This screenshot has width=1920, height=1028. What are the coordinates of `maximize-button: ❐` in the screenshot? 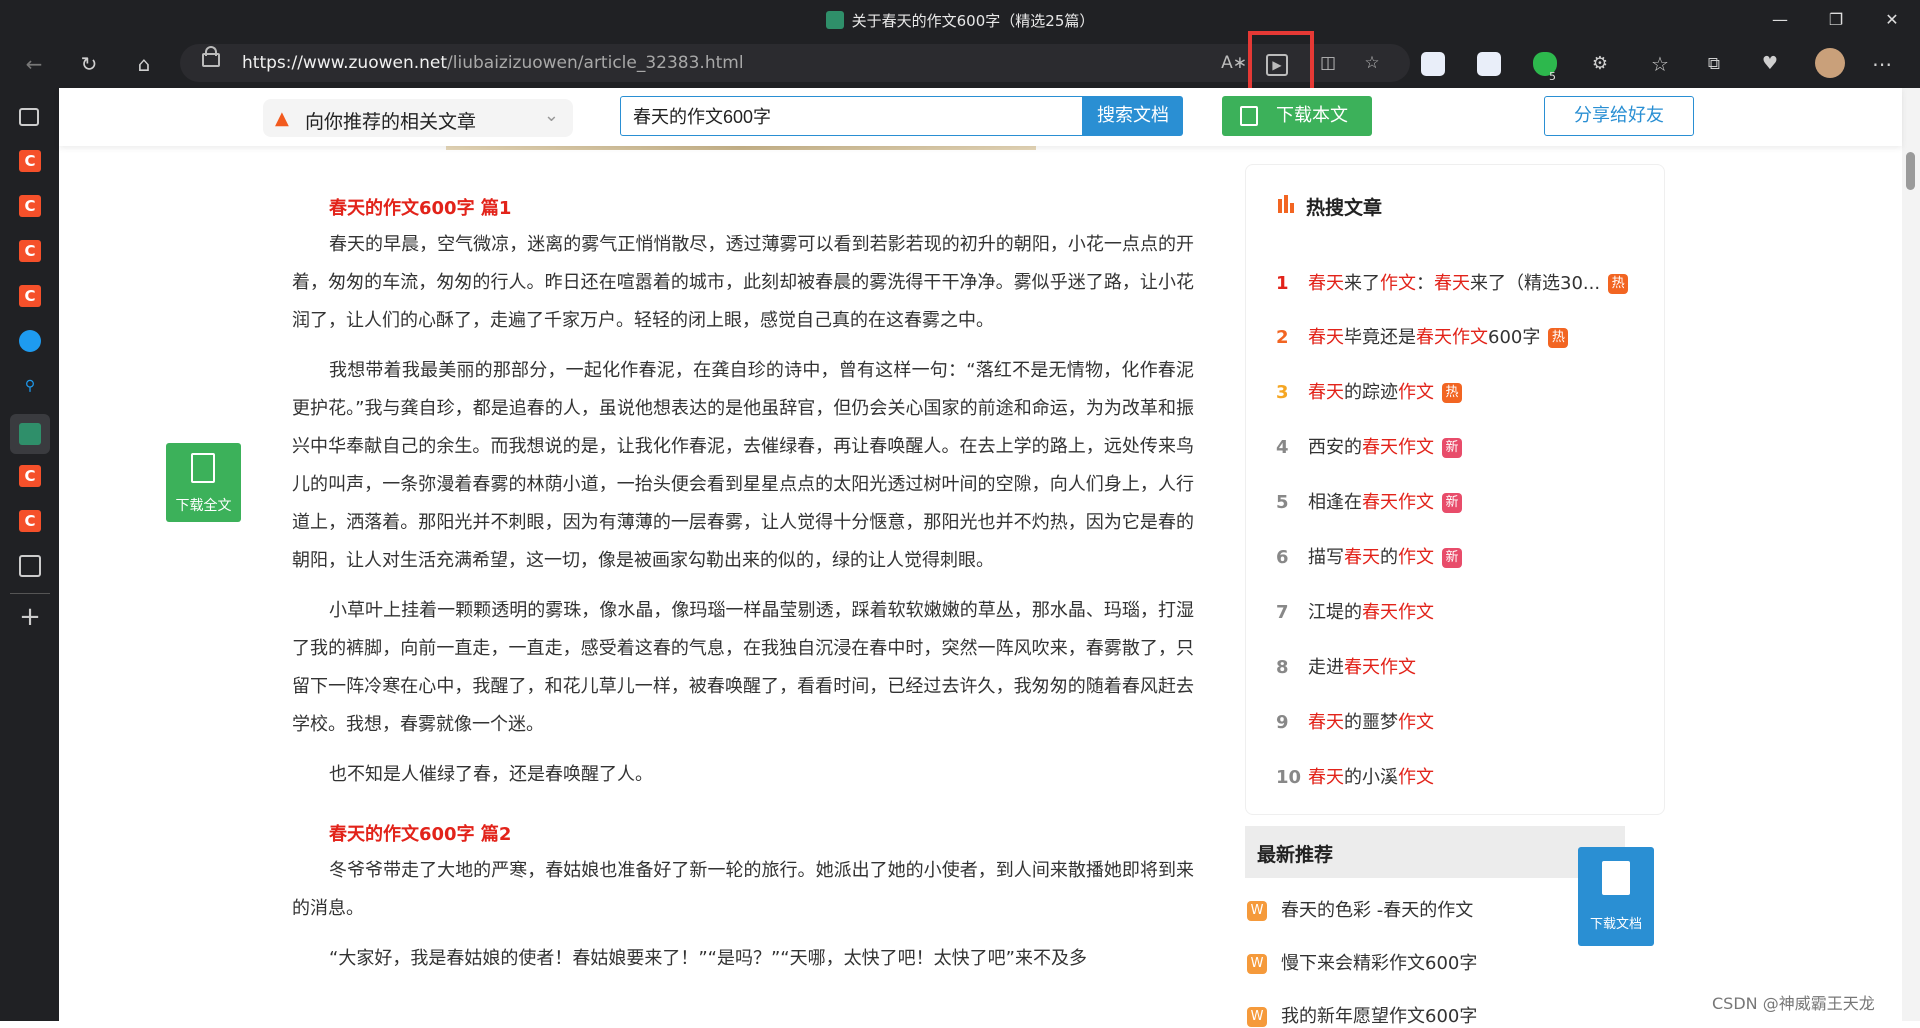 It's located at (1836, 20).